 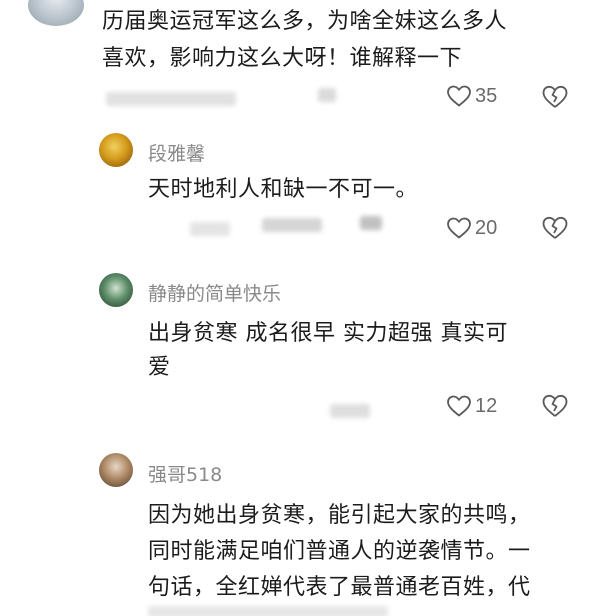 What do you see at coordinates (214, 292) in the screenshot?
I see `comment-username: 静静的简单快乐` at bounding box center [214, 292].